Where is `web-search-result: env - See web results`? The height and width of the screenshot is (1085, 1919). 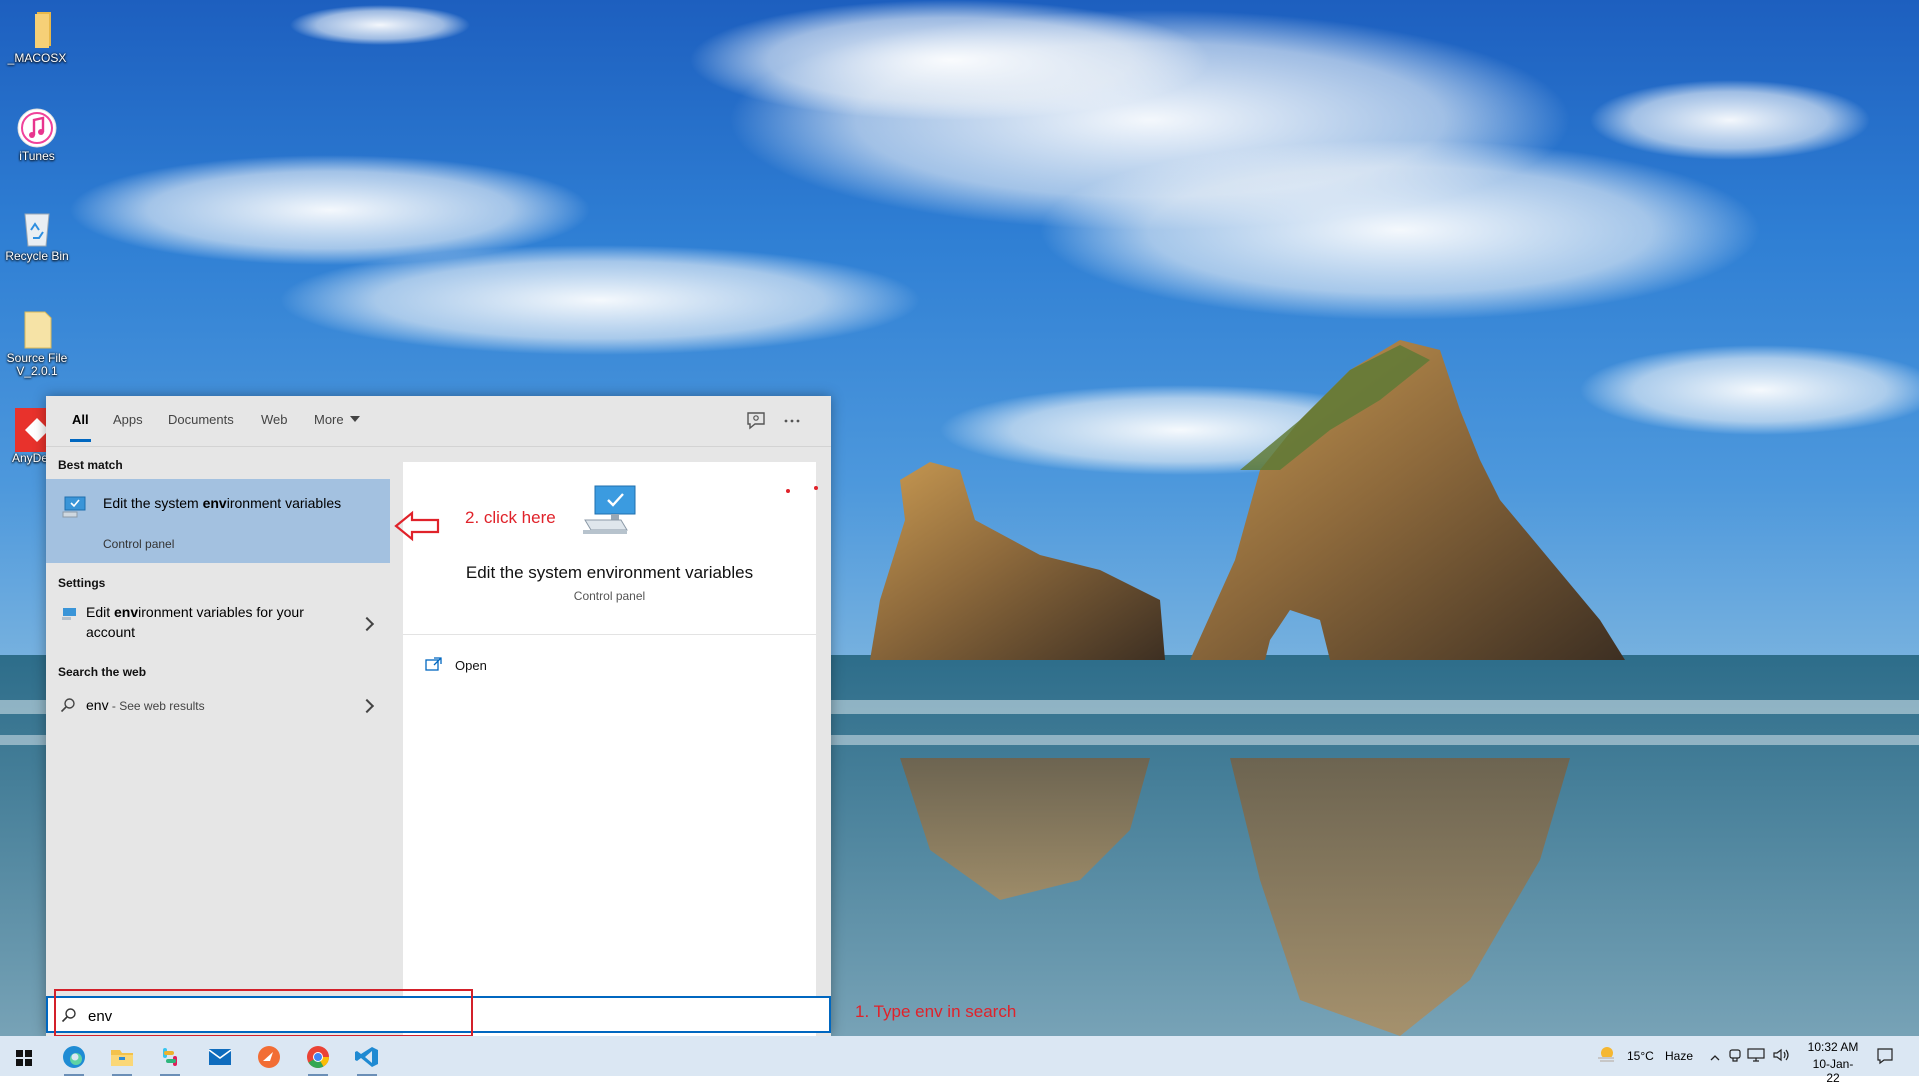 web-search-result: env - See web results is located at coordinates (218, 705).